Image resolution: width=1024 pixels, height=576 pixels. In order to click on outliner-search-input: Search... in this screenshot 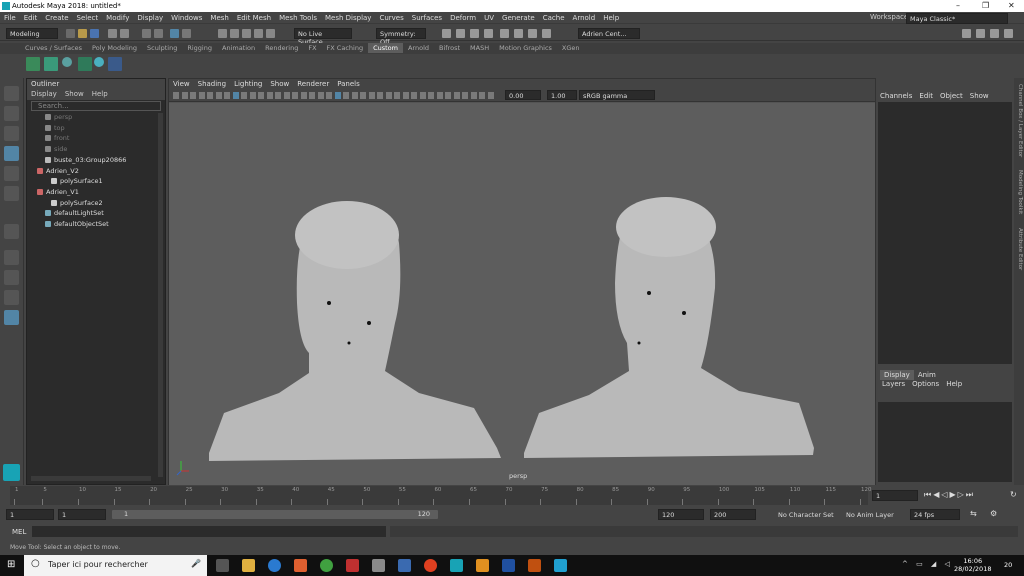, I will do `click(96, 106)`.